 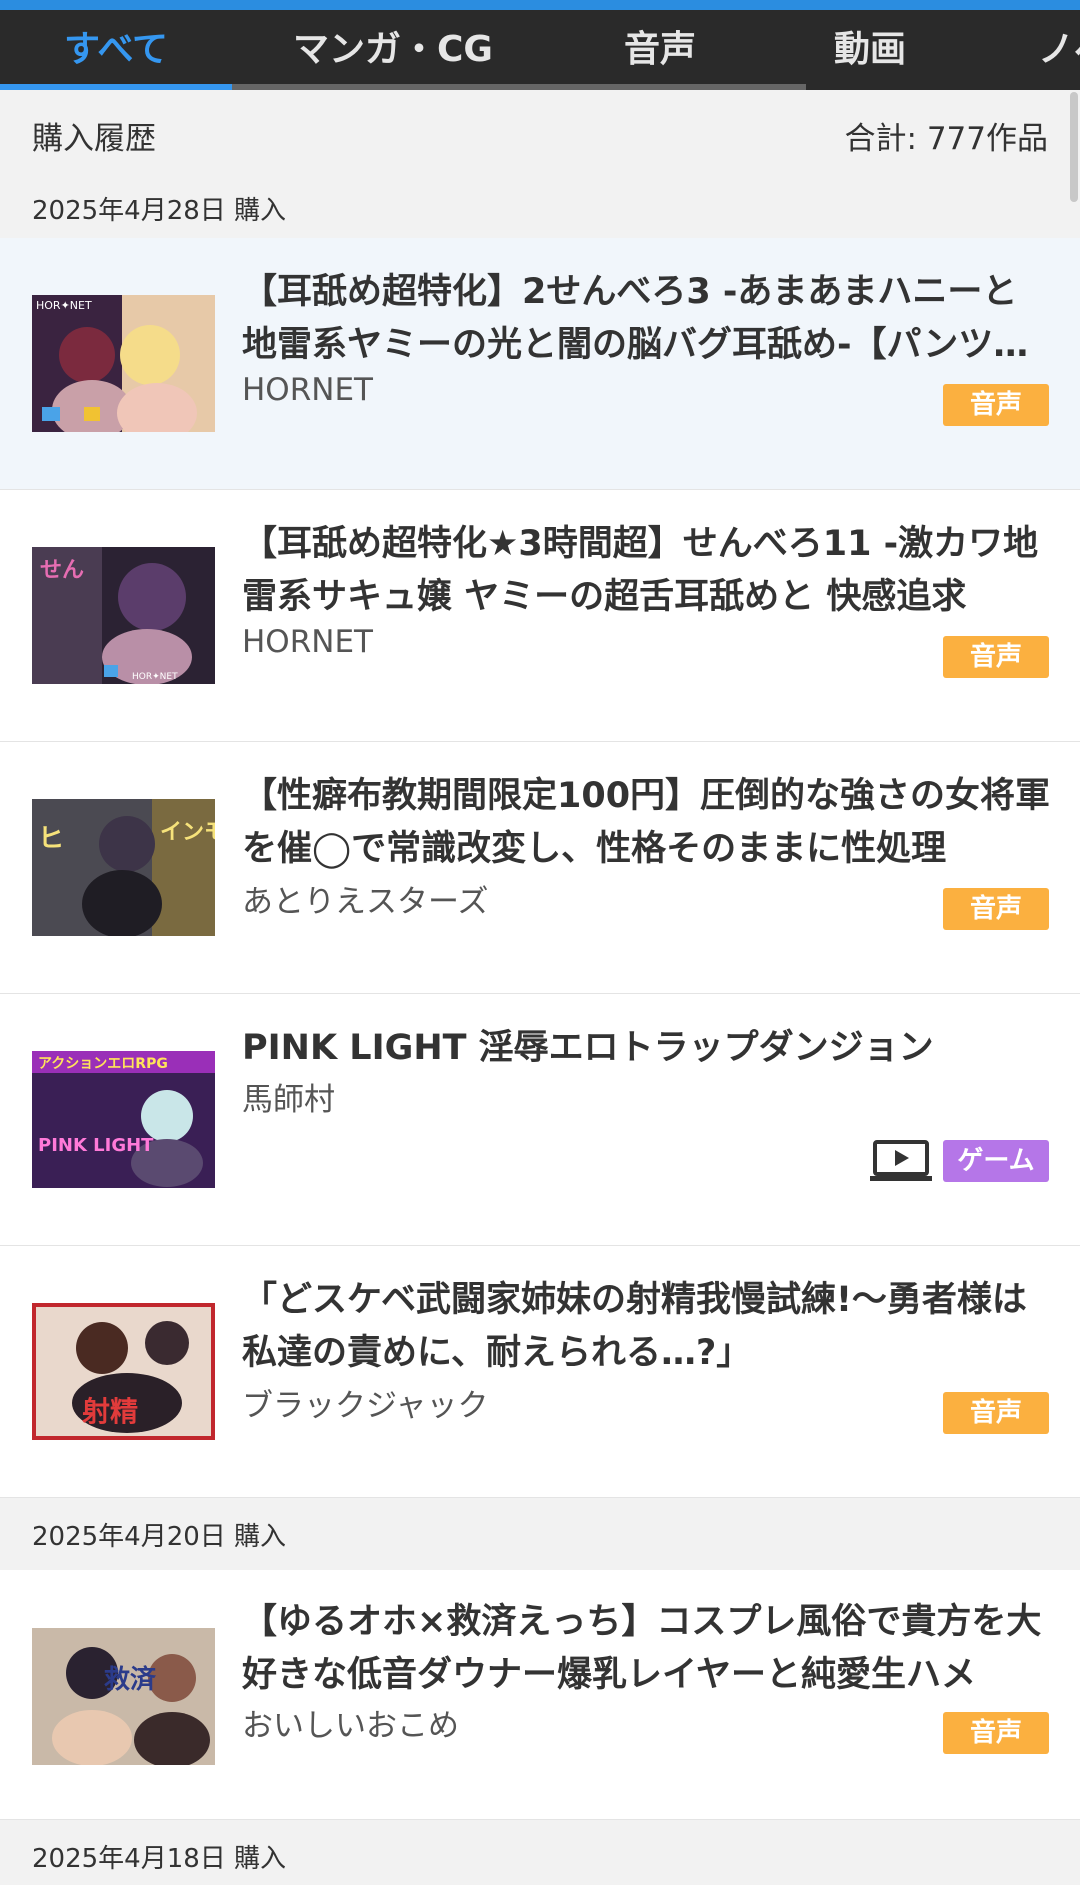 What do you see at coordinates (288, 1096) in the screenshot?
I see `item-circle: 馬師村` at bounding box center [288, 1096].